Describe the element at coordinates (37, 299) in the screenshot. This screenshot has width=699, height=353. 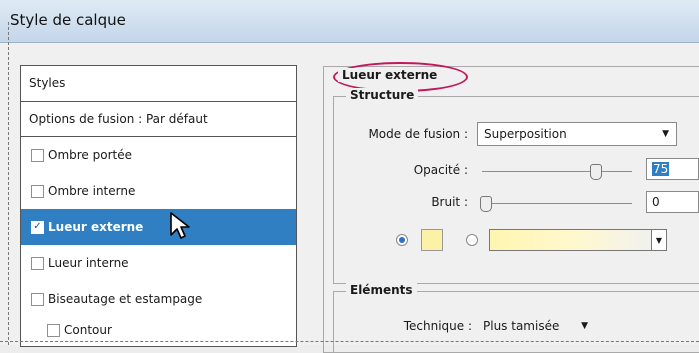
I see `bevel-emboss-checkbox` at that location.